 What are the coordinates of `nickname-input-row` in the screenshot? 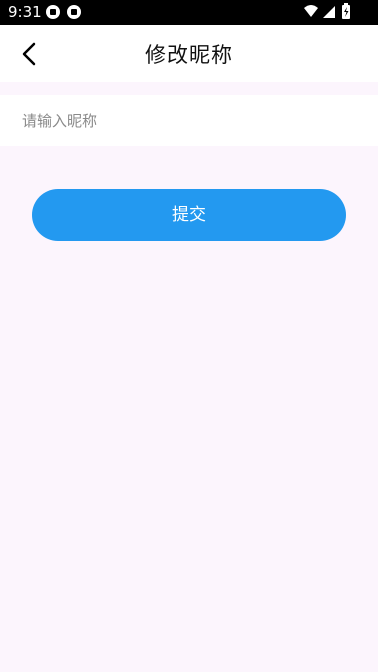 It's located at (189, 120).